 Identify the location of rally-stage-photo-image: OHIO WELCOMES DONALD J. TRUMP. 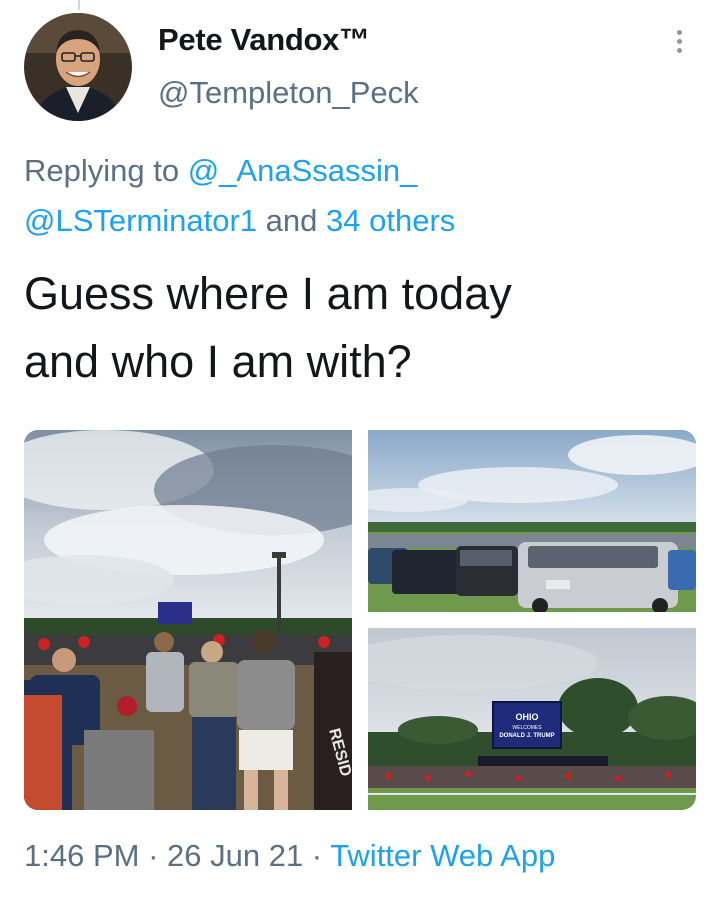
(532, 719).